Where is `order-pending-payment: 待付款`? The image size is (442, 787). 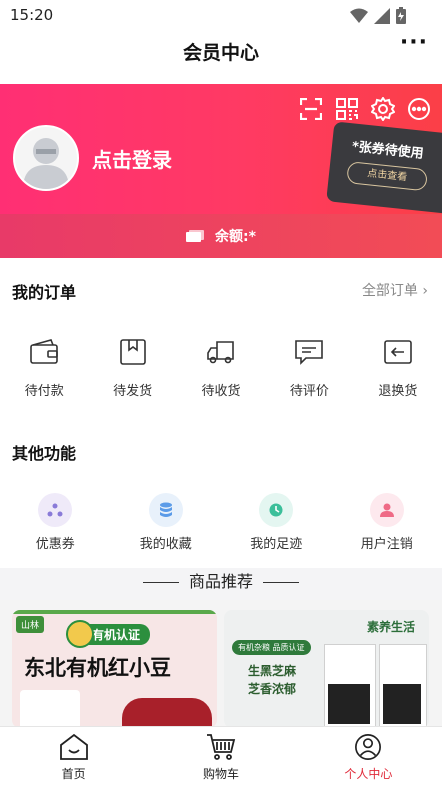 order-pending-payment: 待付款 is located at coordinates (44, 368).